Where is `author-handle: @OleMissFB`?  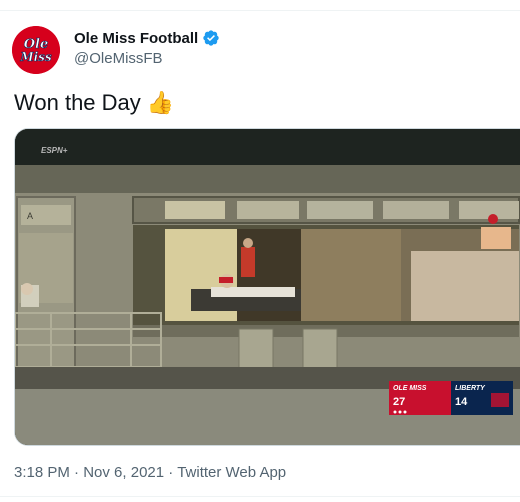 author-handle: @OleMissFB is located at coordinates (118, 58).